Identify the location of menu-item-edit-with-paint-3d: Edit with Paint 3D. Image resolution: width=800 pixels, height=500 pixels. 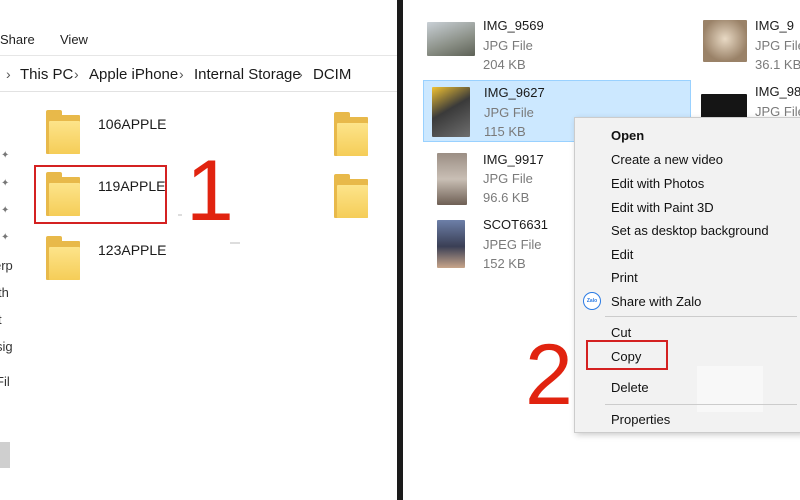
(662, 207).